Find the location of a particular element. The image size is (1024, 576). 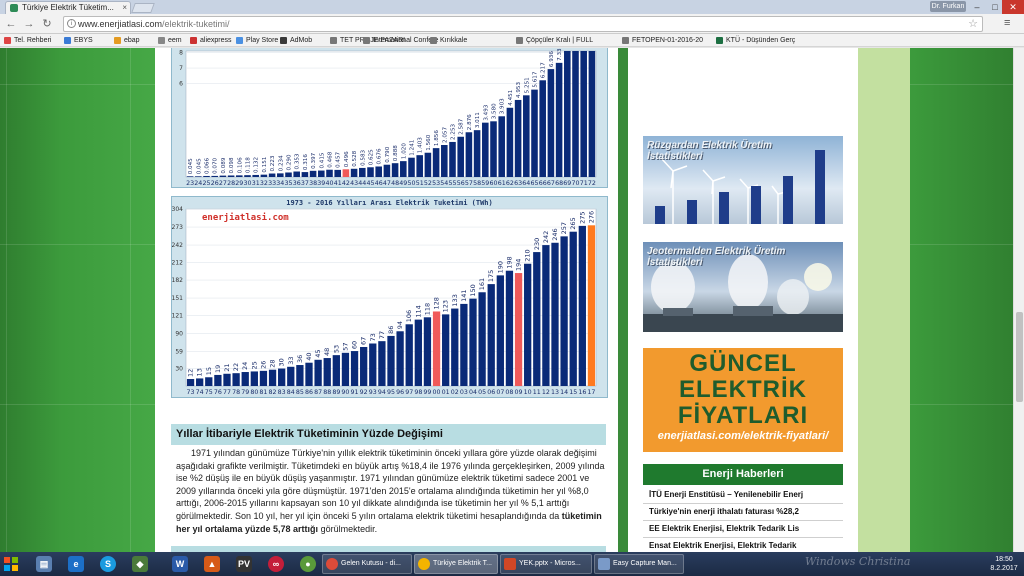

price-line-3: FİYATLARI is located at coordinates (743, 415).